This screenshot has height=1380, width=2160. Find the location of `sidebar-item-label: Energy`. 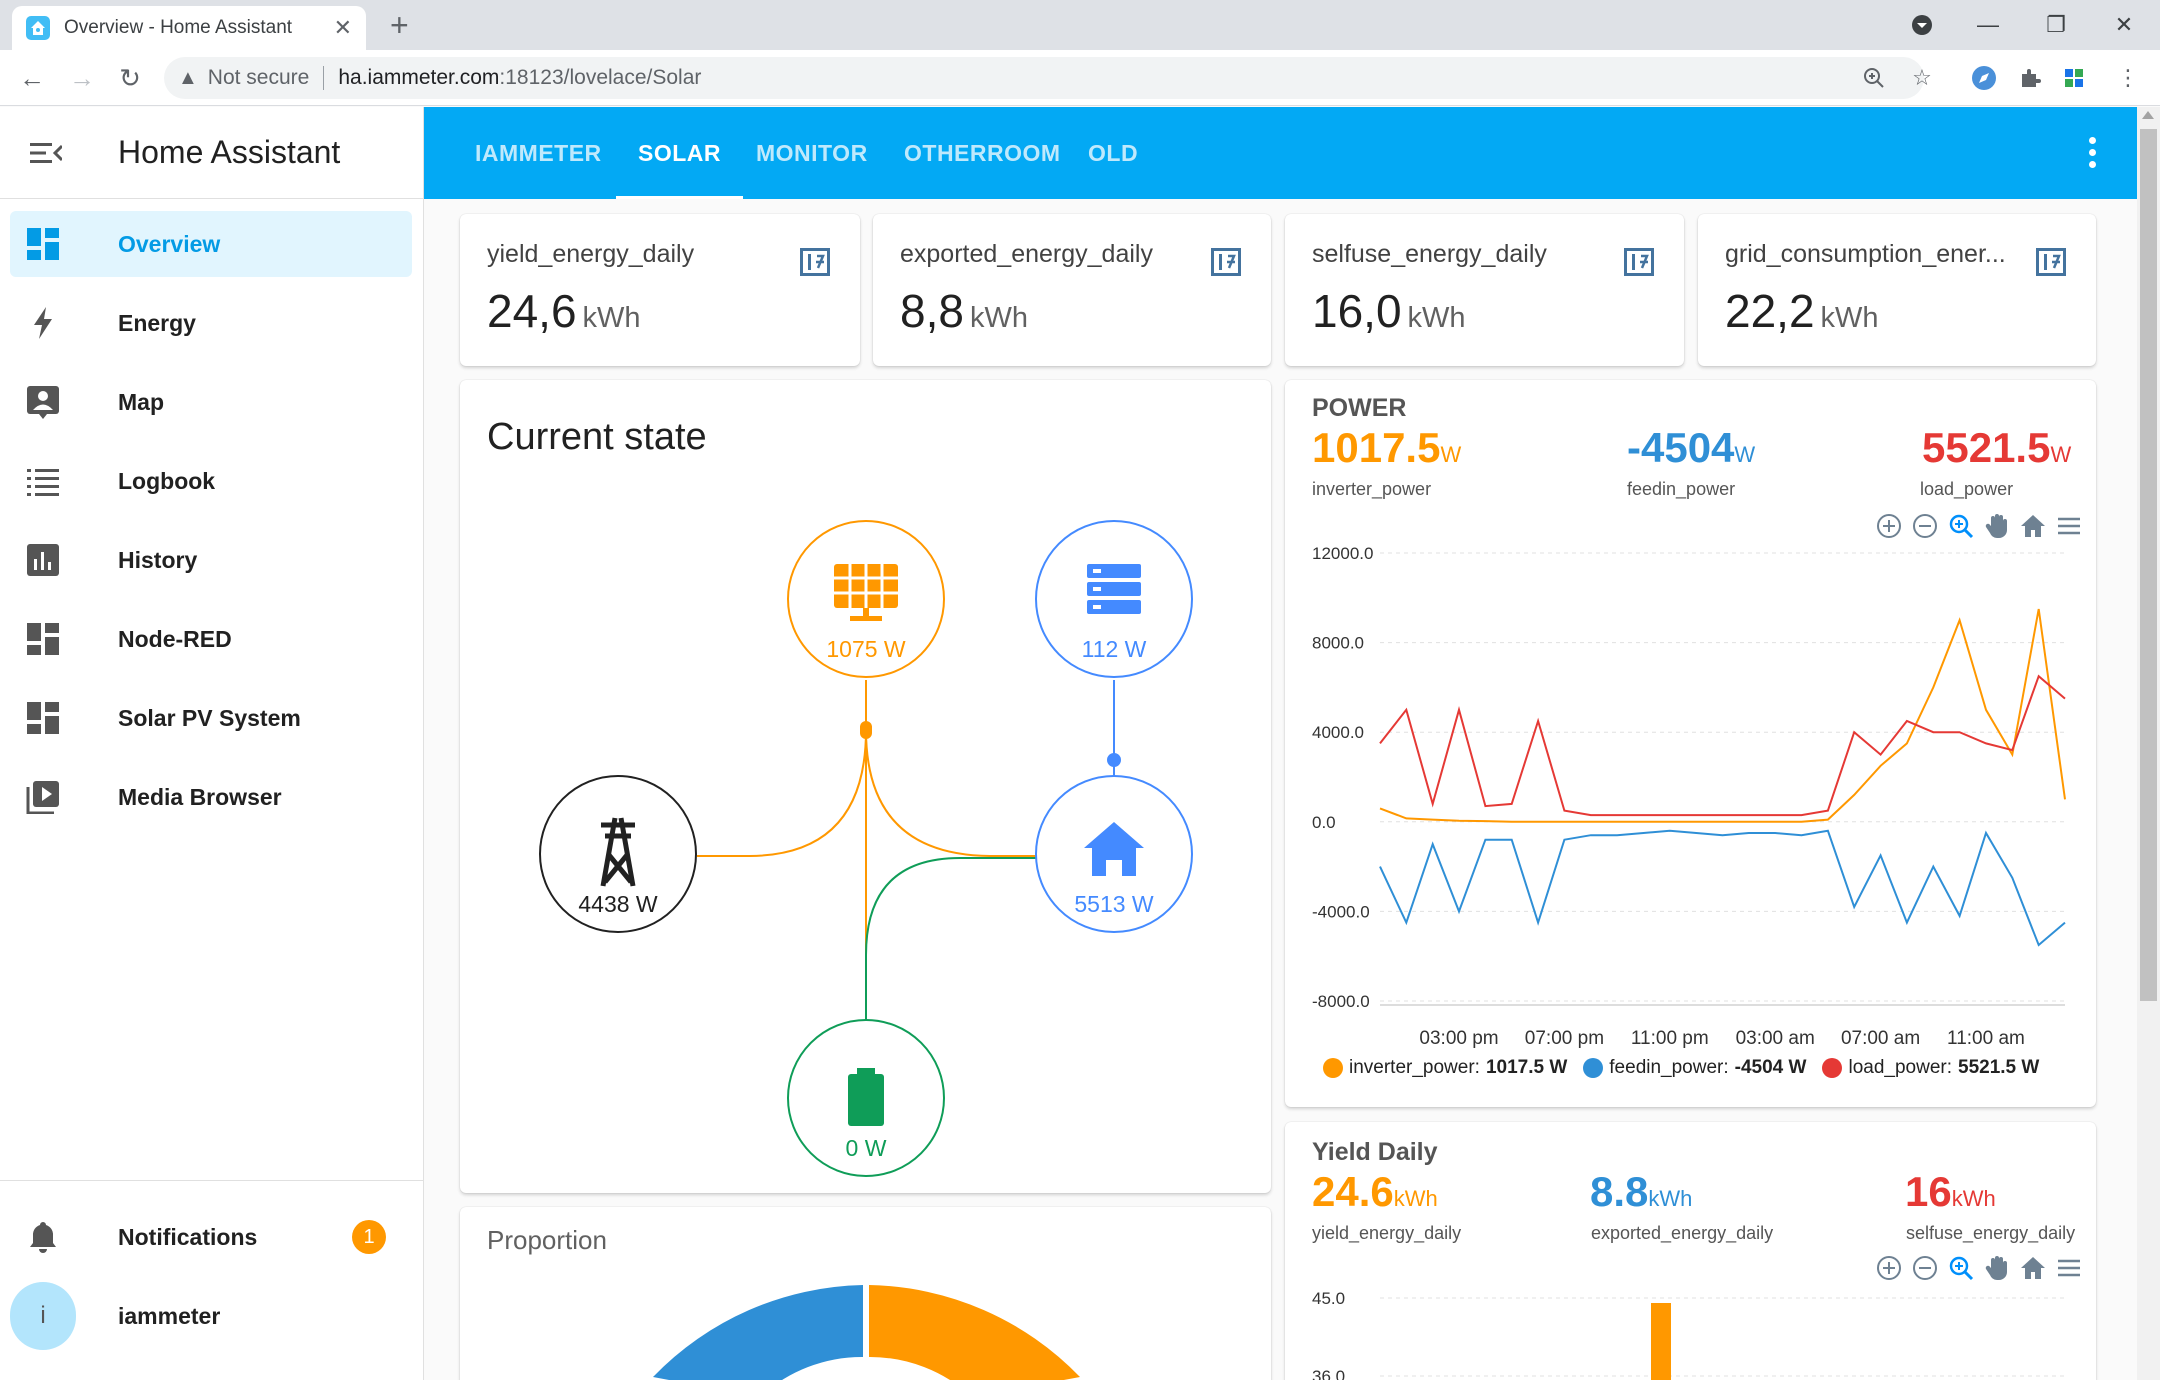

sidebar-item-label: Energy is located at coordinates (157, 322).